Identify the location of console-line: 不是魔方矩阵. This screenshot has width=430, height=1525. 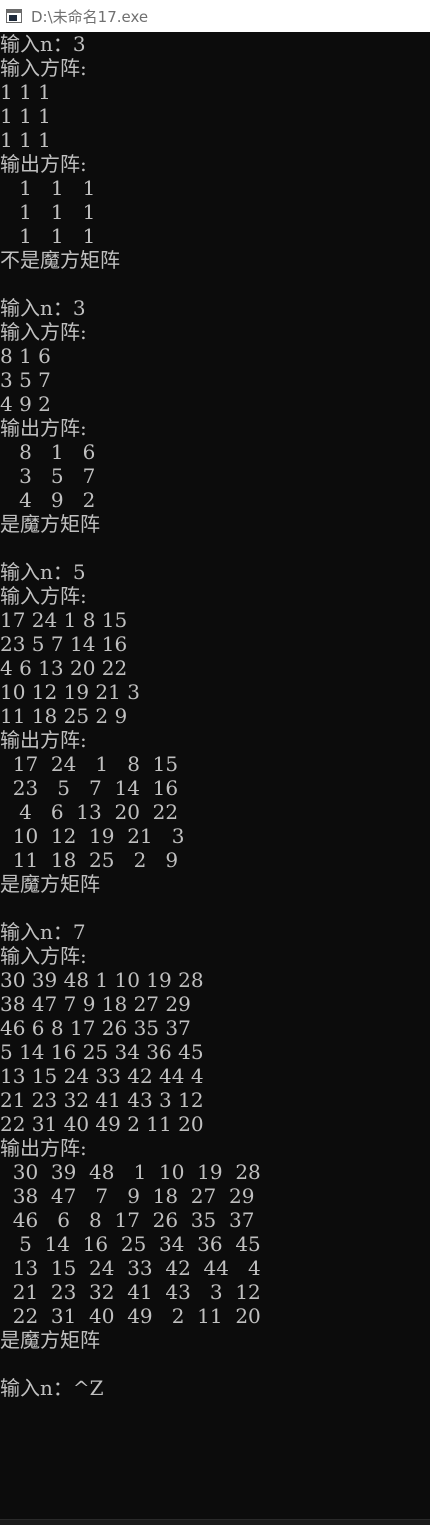
(60, 260).